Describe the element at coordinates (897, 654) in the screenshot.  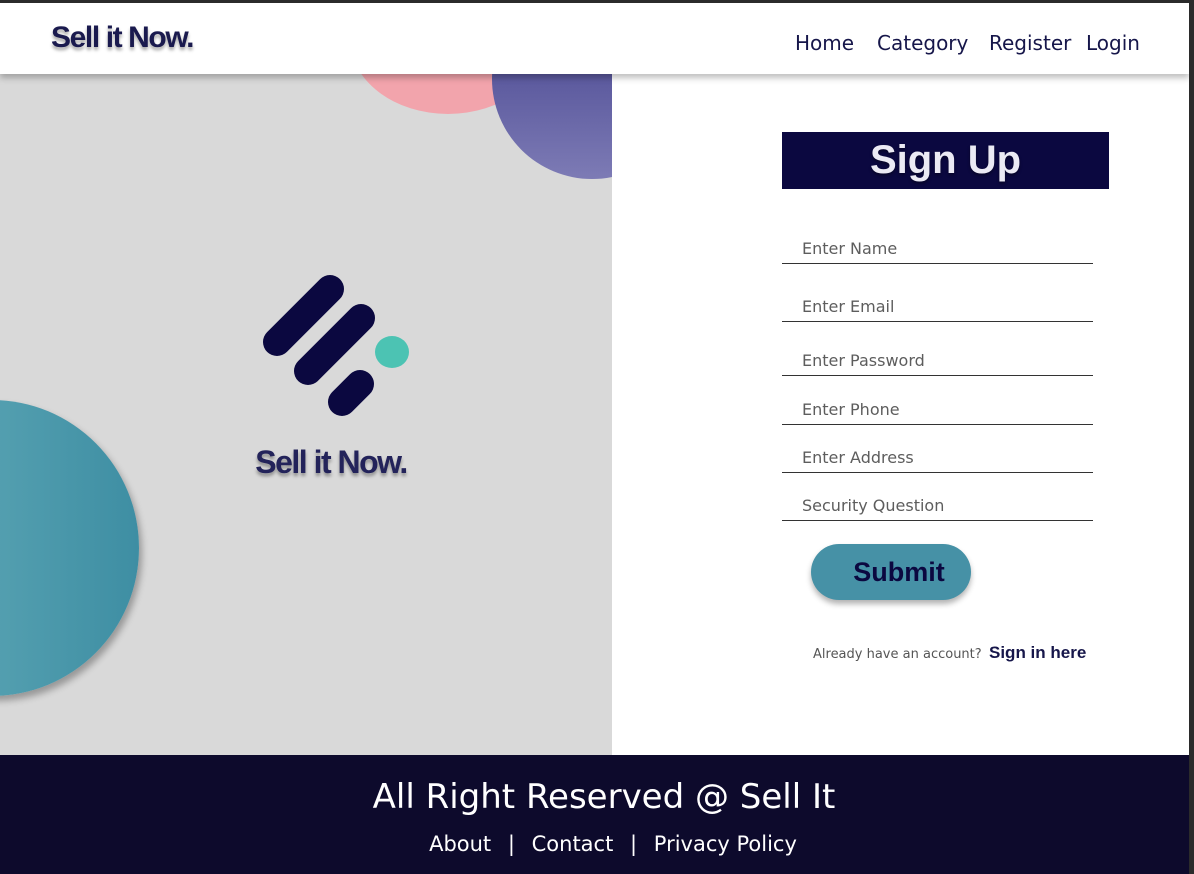
I see `already-account-text: Already have an account?` at that location.